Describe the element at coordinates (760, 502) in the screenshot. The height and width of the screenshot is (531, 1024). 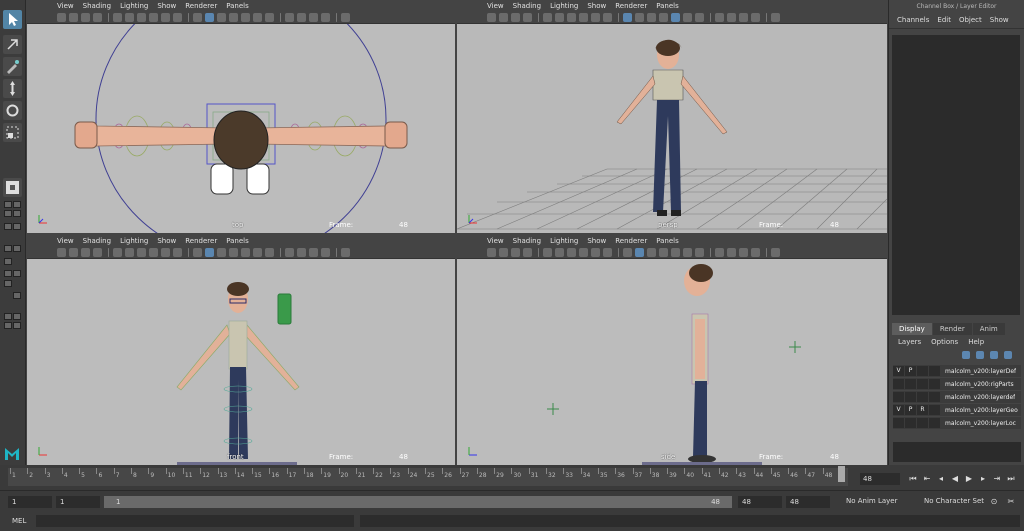
I see `playback-end-field: 48` at that location.